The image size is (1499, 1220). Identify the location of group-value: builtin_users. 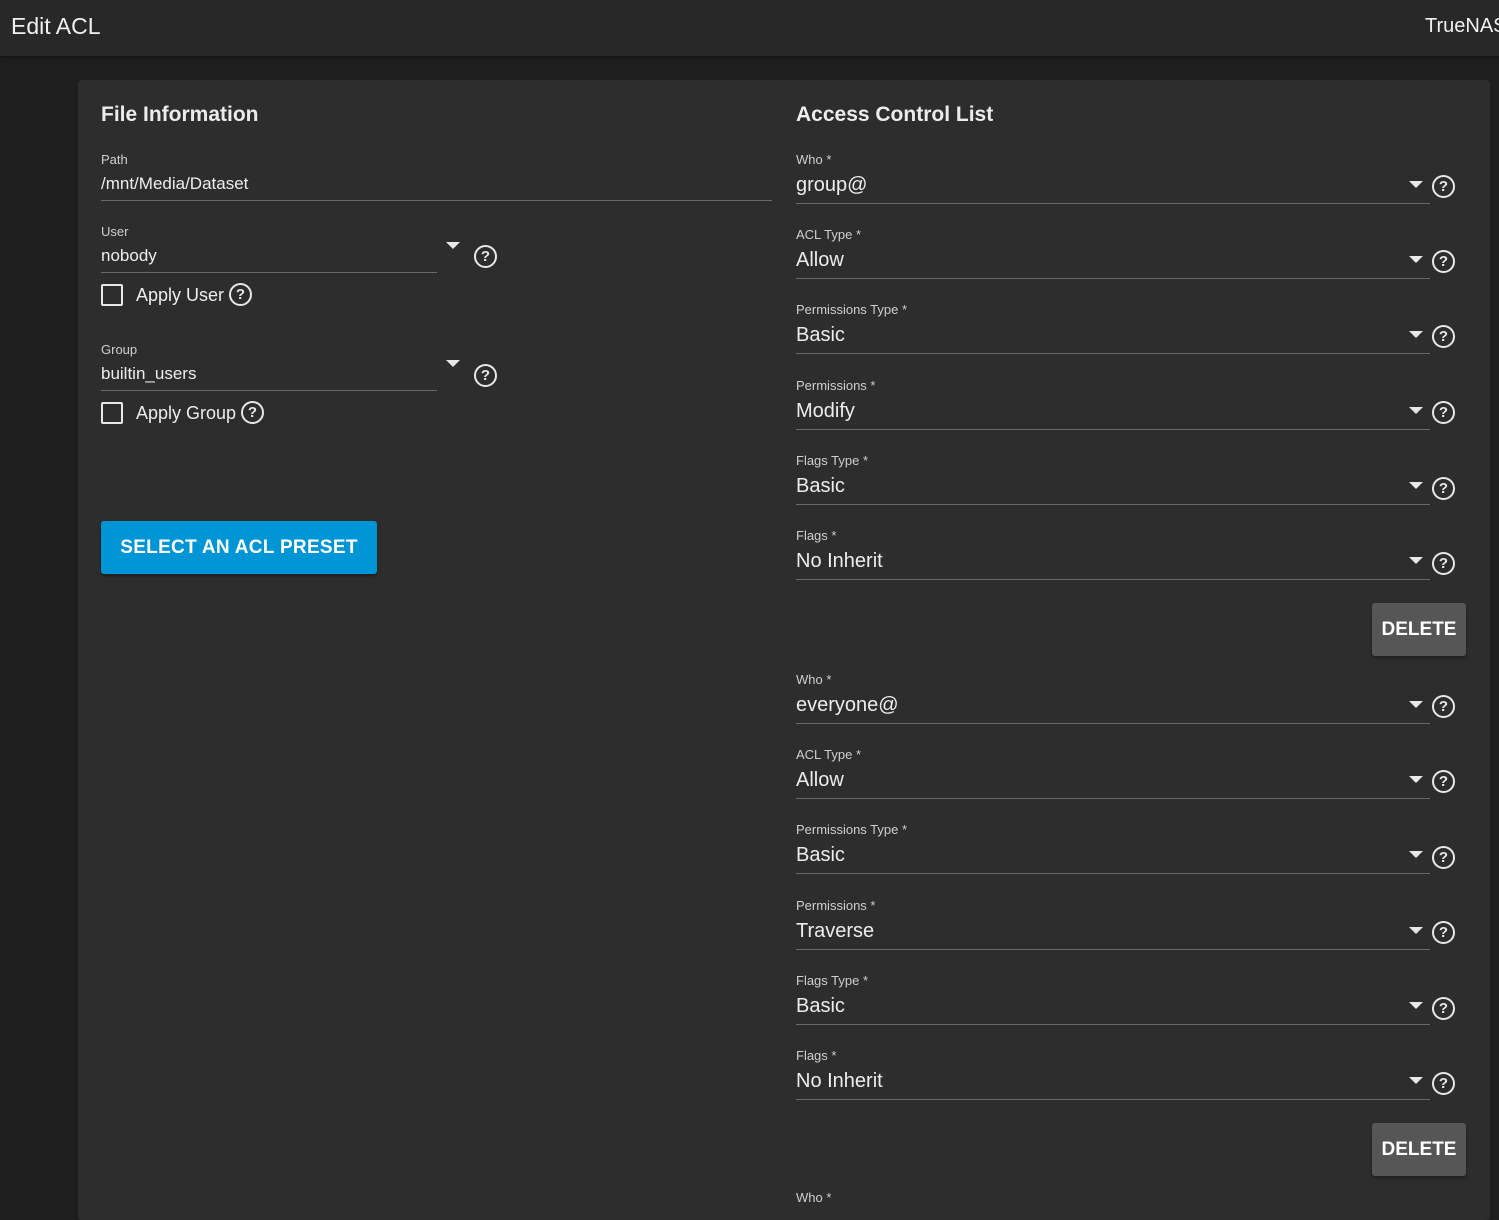
(149, 373).